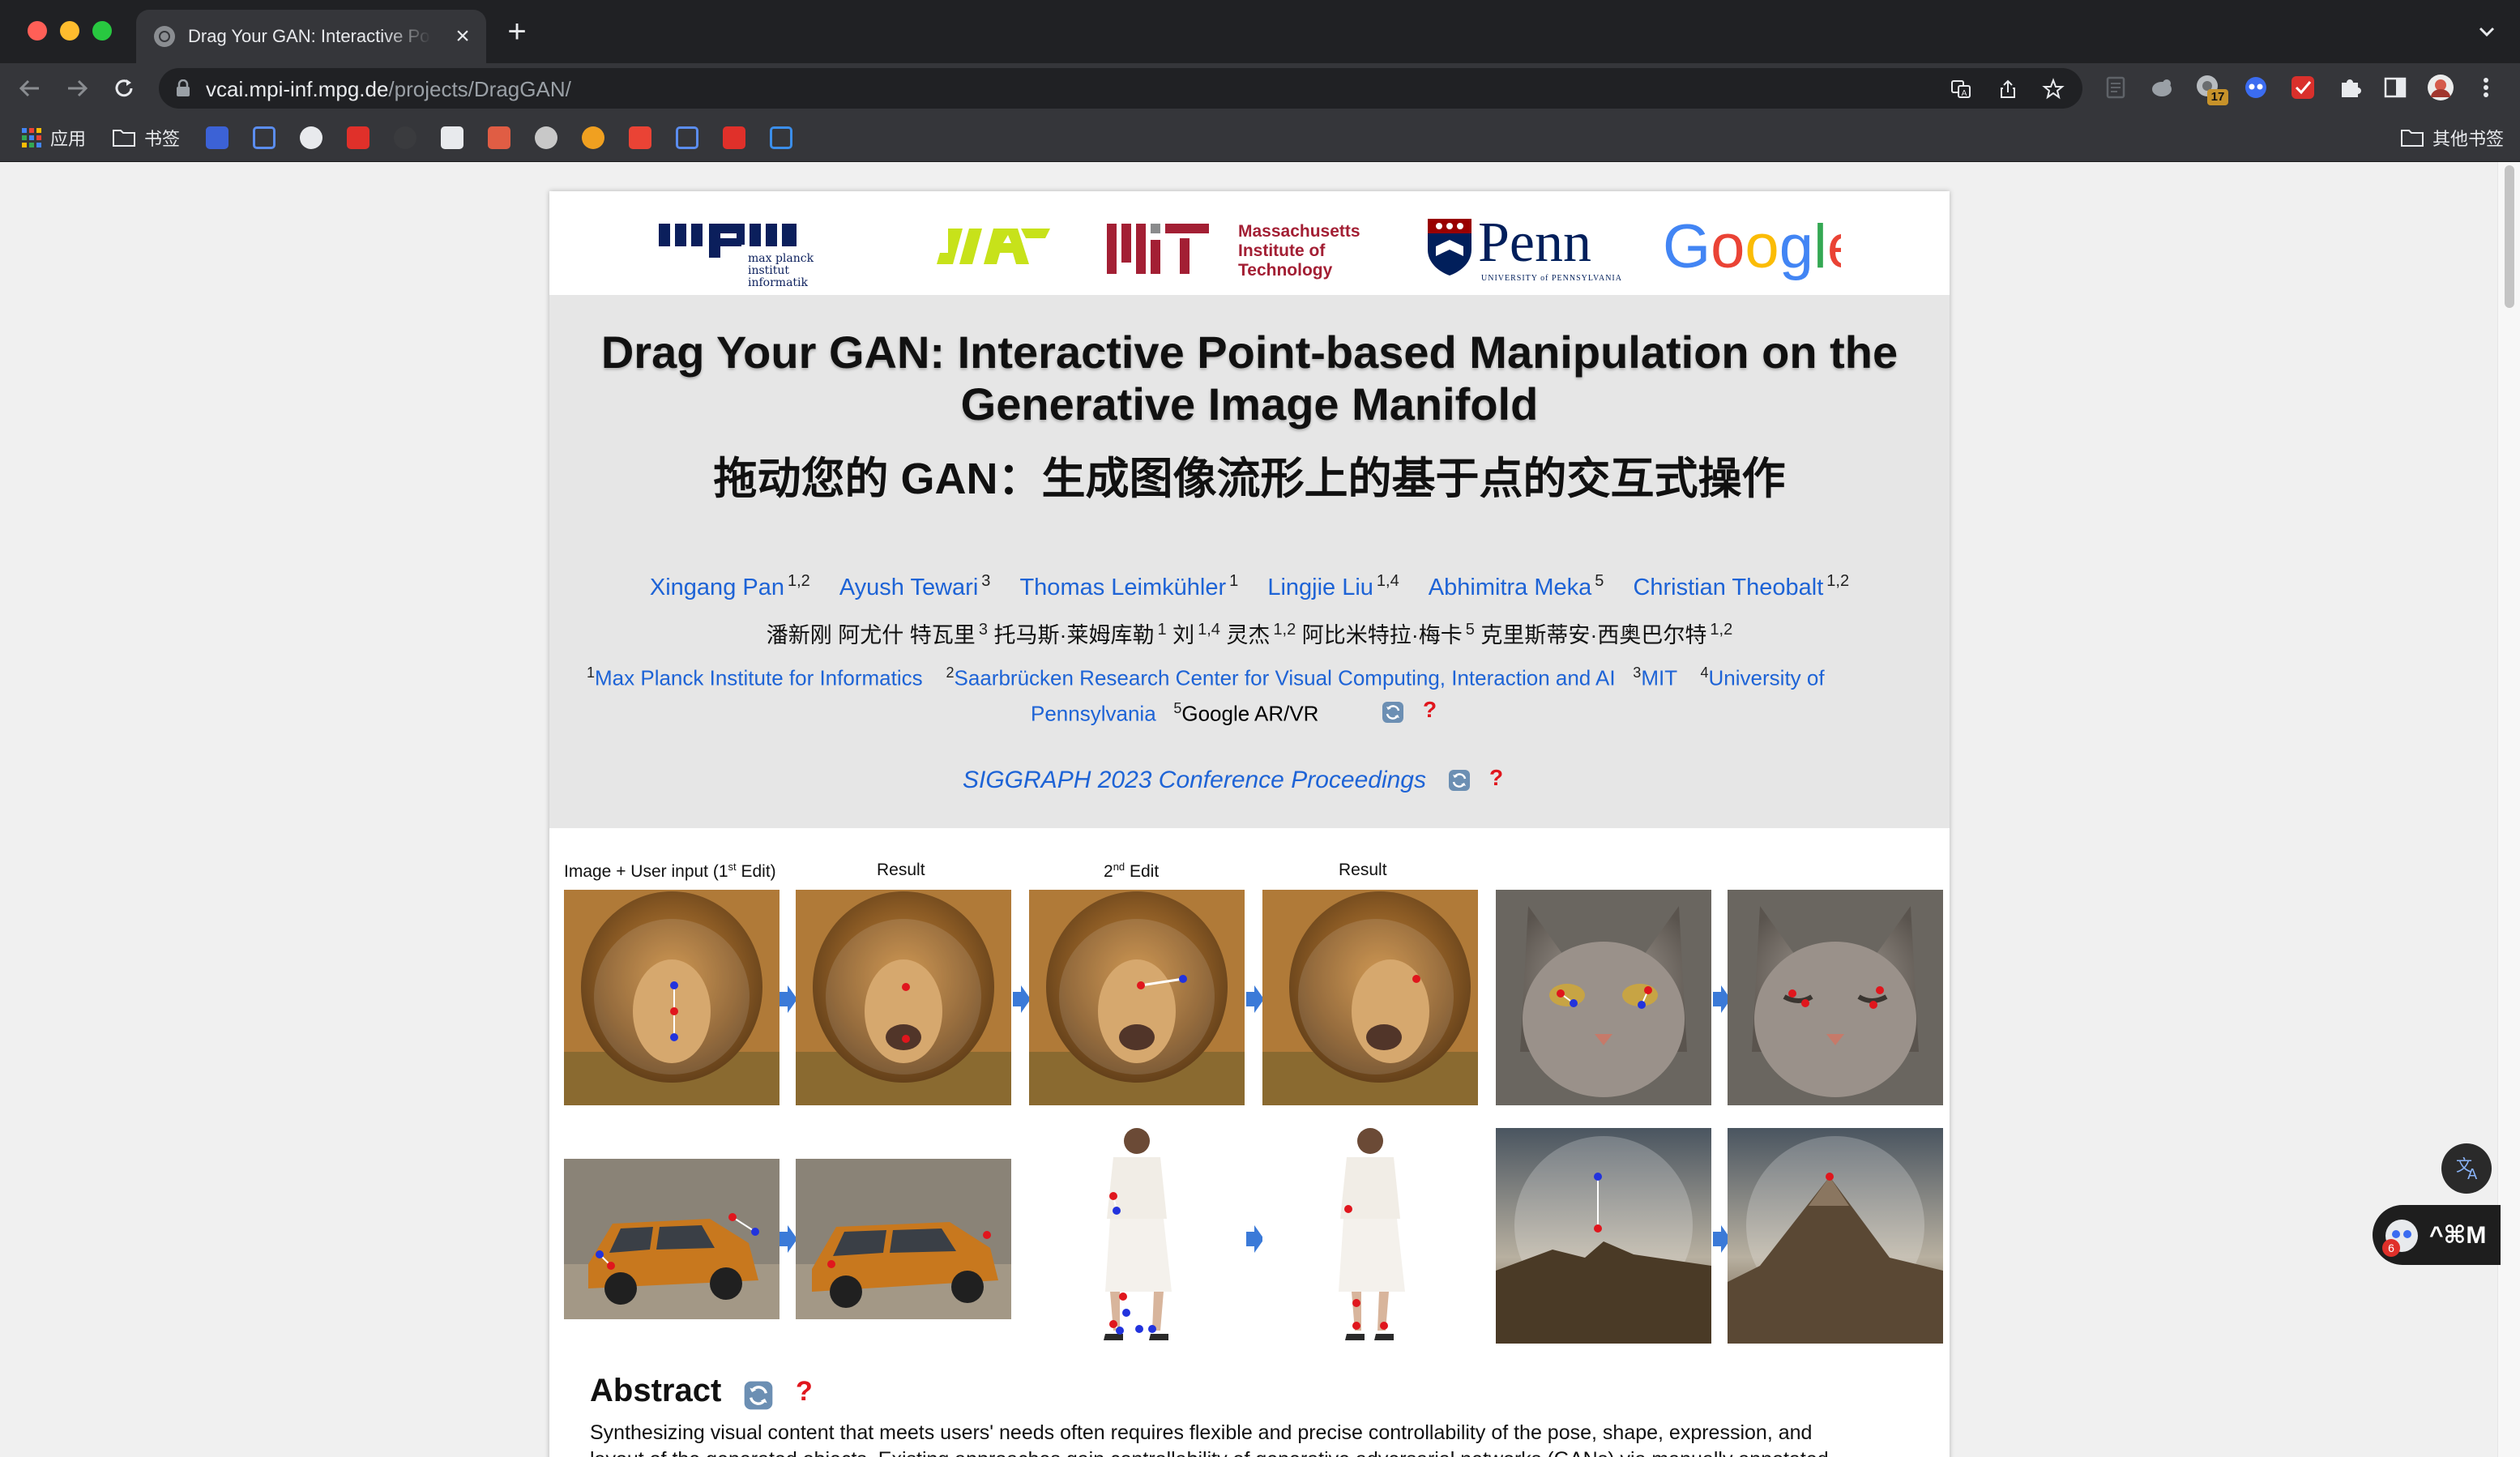 The height and width of the screenshot is (1457, 2520). Describe the element at coordinates (1093, 714) in the screenshot. I see `affiliation-link: Pennsylvania` at that location.